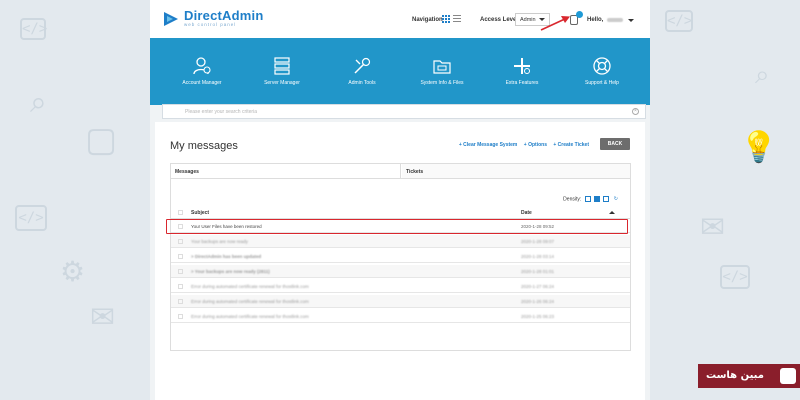 This screenshot has height=400, width=800. I want to click on menu-label: Account Manager, so click(202, 83).